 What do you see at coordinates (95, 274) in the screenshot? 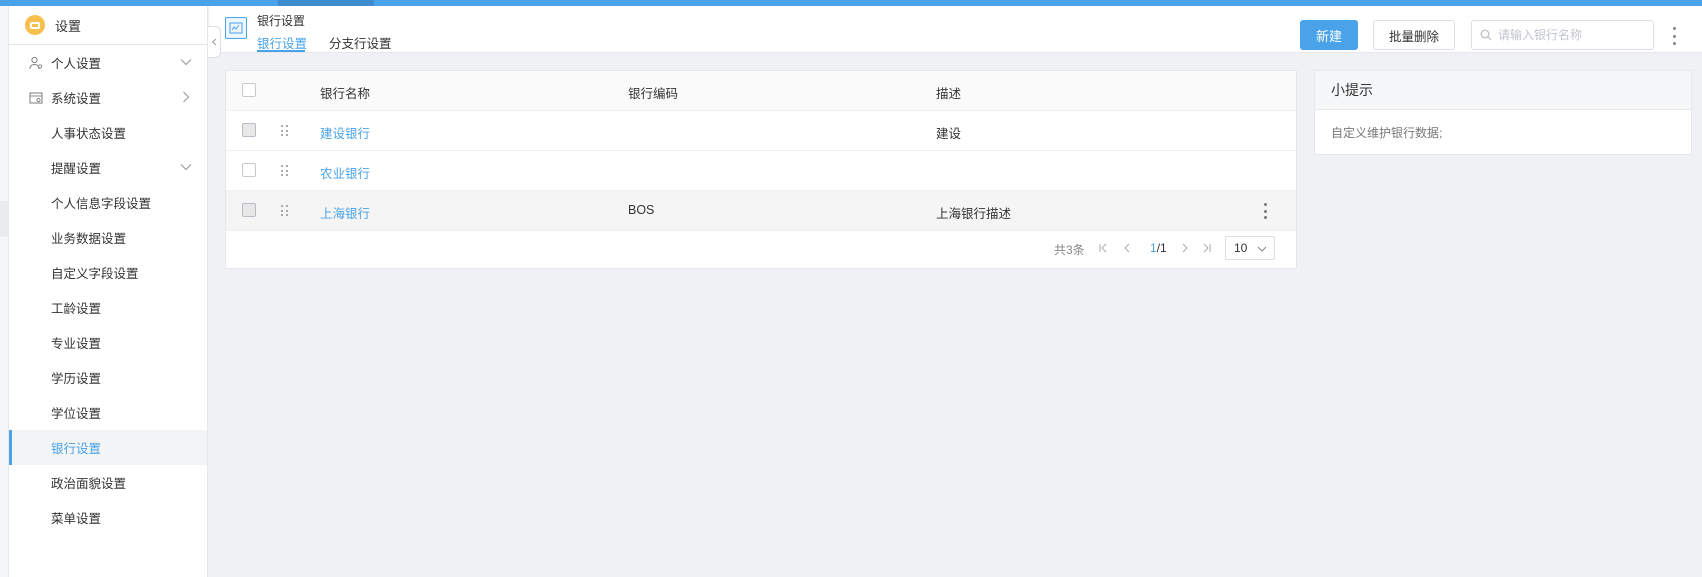
I see `sidebar-item-label: 自定义字段设置` at bounding box center [95, 274].